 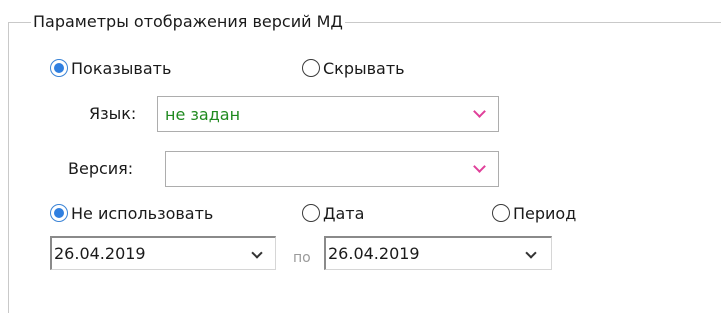 I want to click on hide-radio: Скрывать, so click(x=353, y=68).